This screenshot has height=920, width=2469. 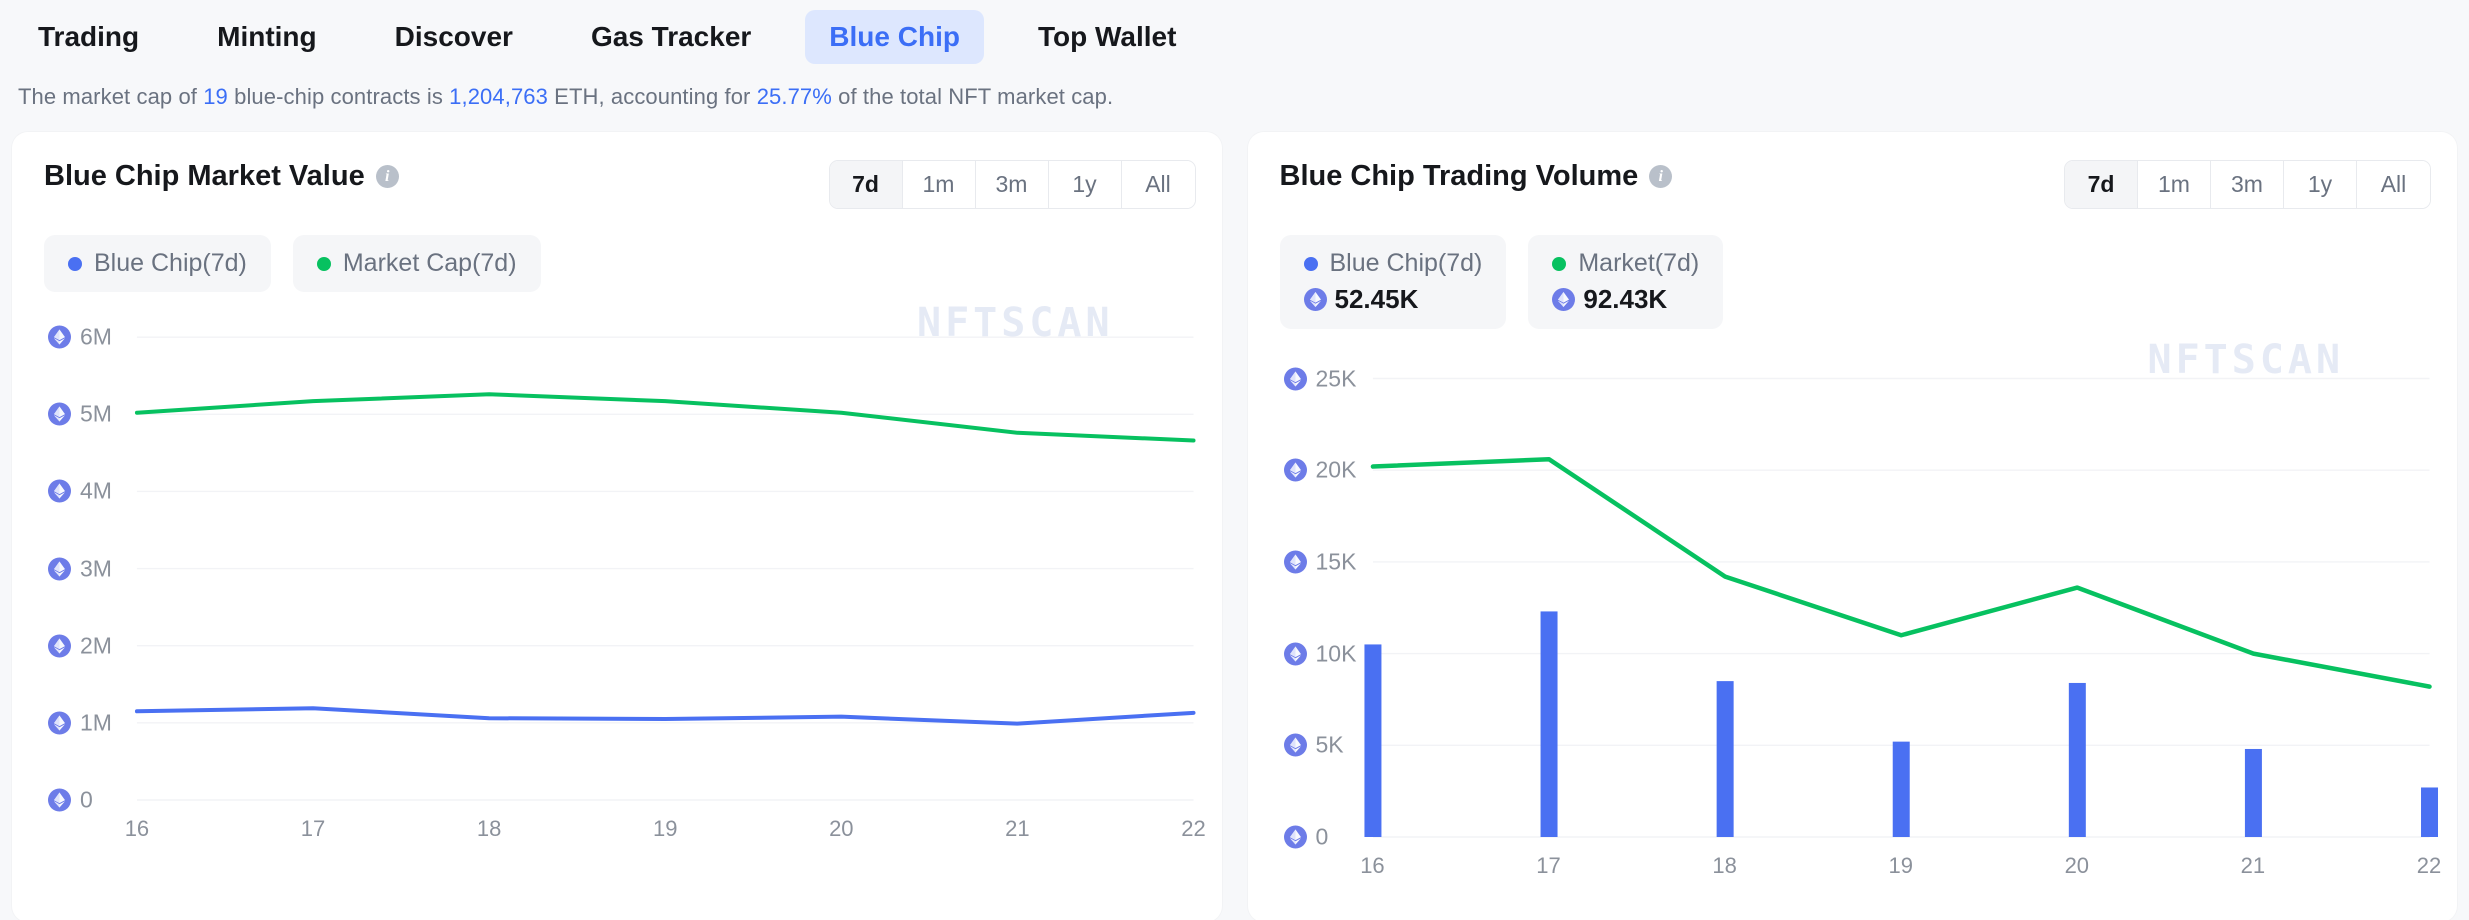 I want to click on page-title-right: Blue Chip Trading Volume, so click(x=1459, y=176).